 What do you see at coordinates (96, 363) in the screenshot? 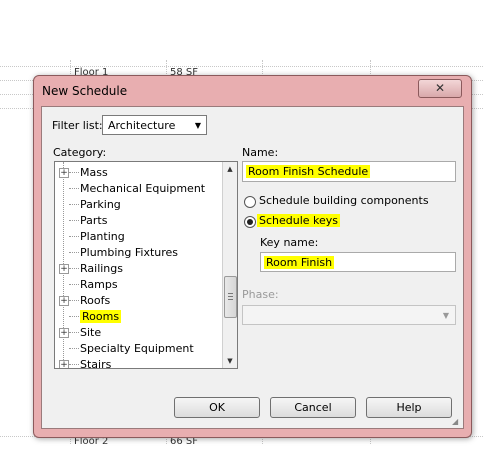
I see `tree-item-label: Stairs` at bounding box center [96, 363].